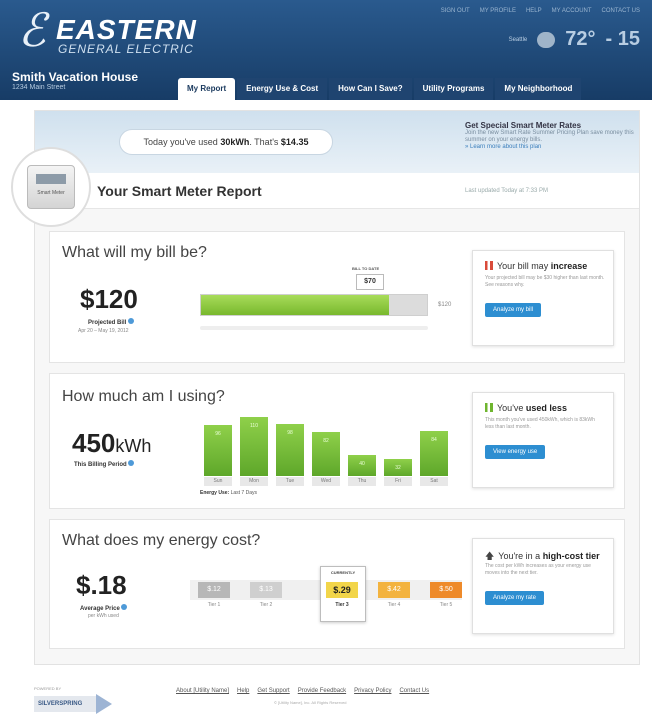 The width and height of the screenshot is (652, 718). What do you see at coordinates (538, 89) in the screenshot?
I see `tab-my-neighborhood: My Neighborhood` at bounding box center [538, 89].